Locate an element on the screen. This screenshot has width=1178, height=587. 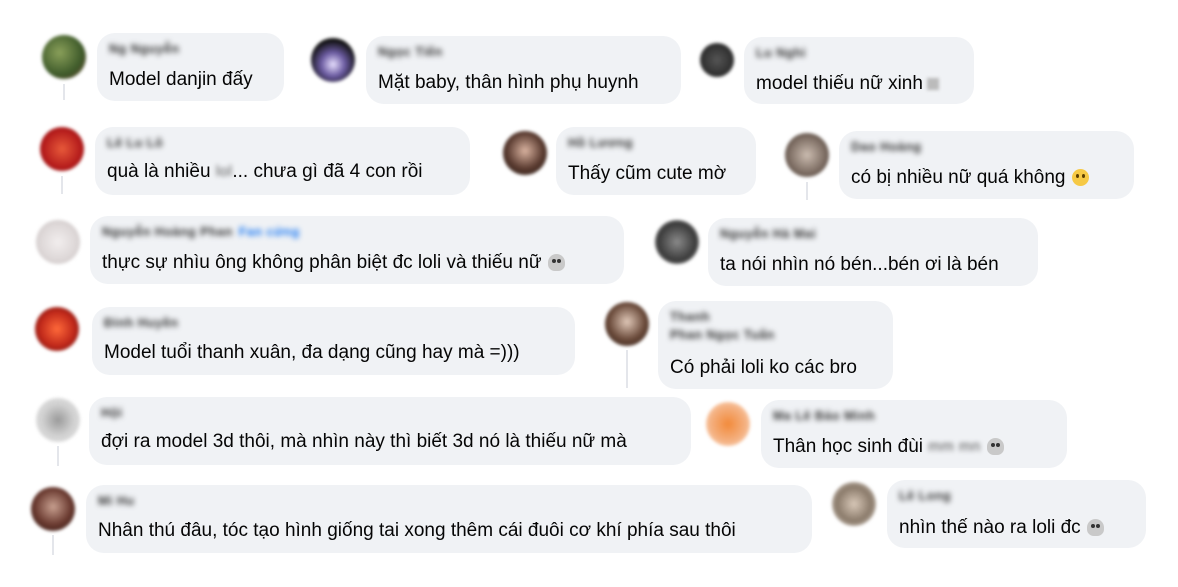
comment-bubble: Ngọc Tiến Mặt baby, thân hình phụ huynh is located at coordinates (523, 70).